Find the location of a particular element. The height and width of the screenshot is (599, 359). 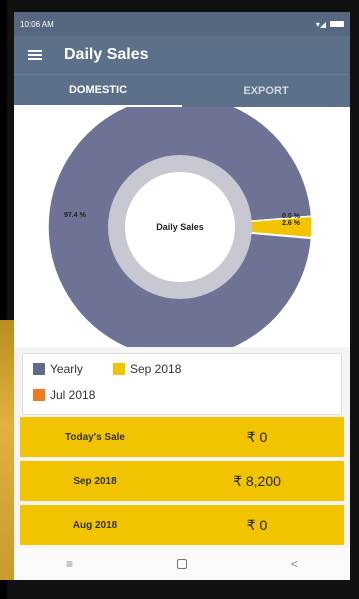

legend-swatch-sep-2018 is located at coordinates (119, 369).